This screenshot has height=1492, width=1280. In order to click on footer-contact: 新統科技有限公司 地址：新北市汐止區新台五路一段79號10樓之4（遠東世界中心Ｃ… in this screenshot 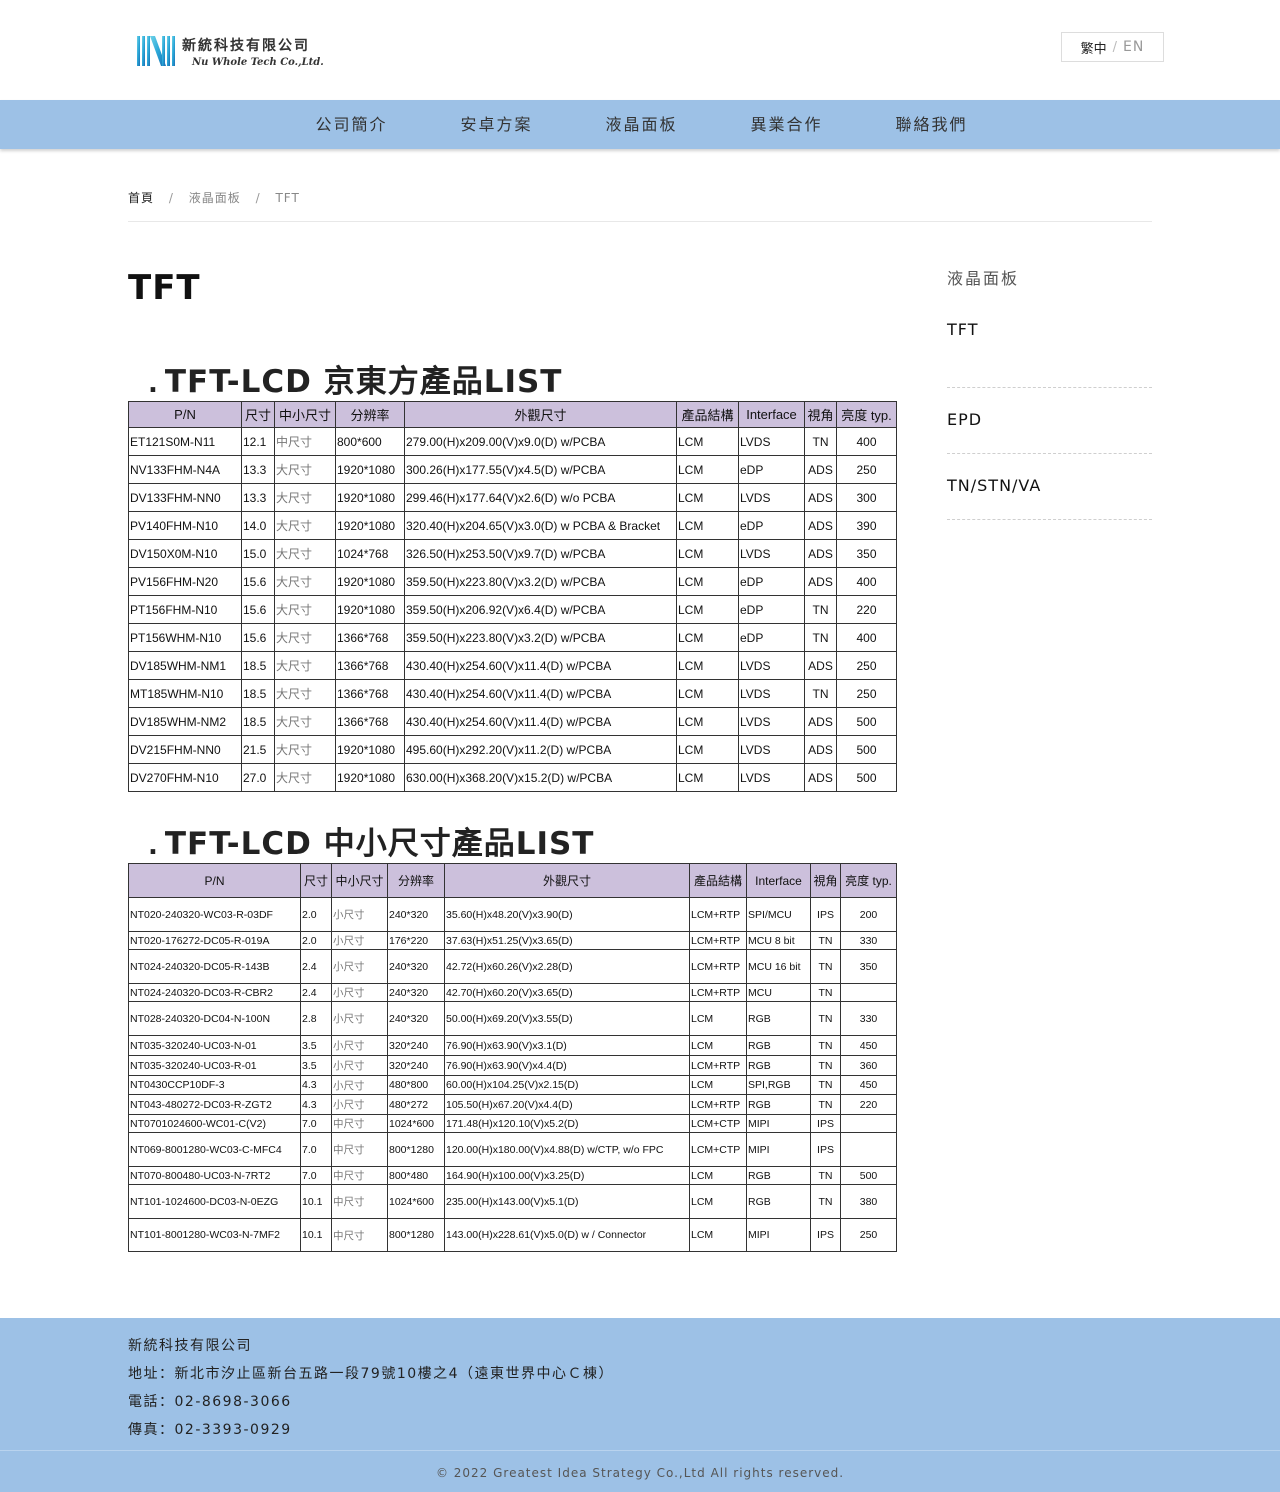, I will do `click(371, 1388)`.